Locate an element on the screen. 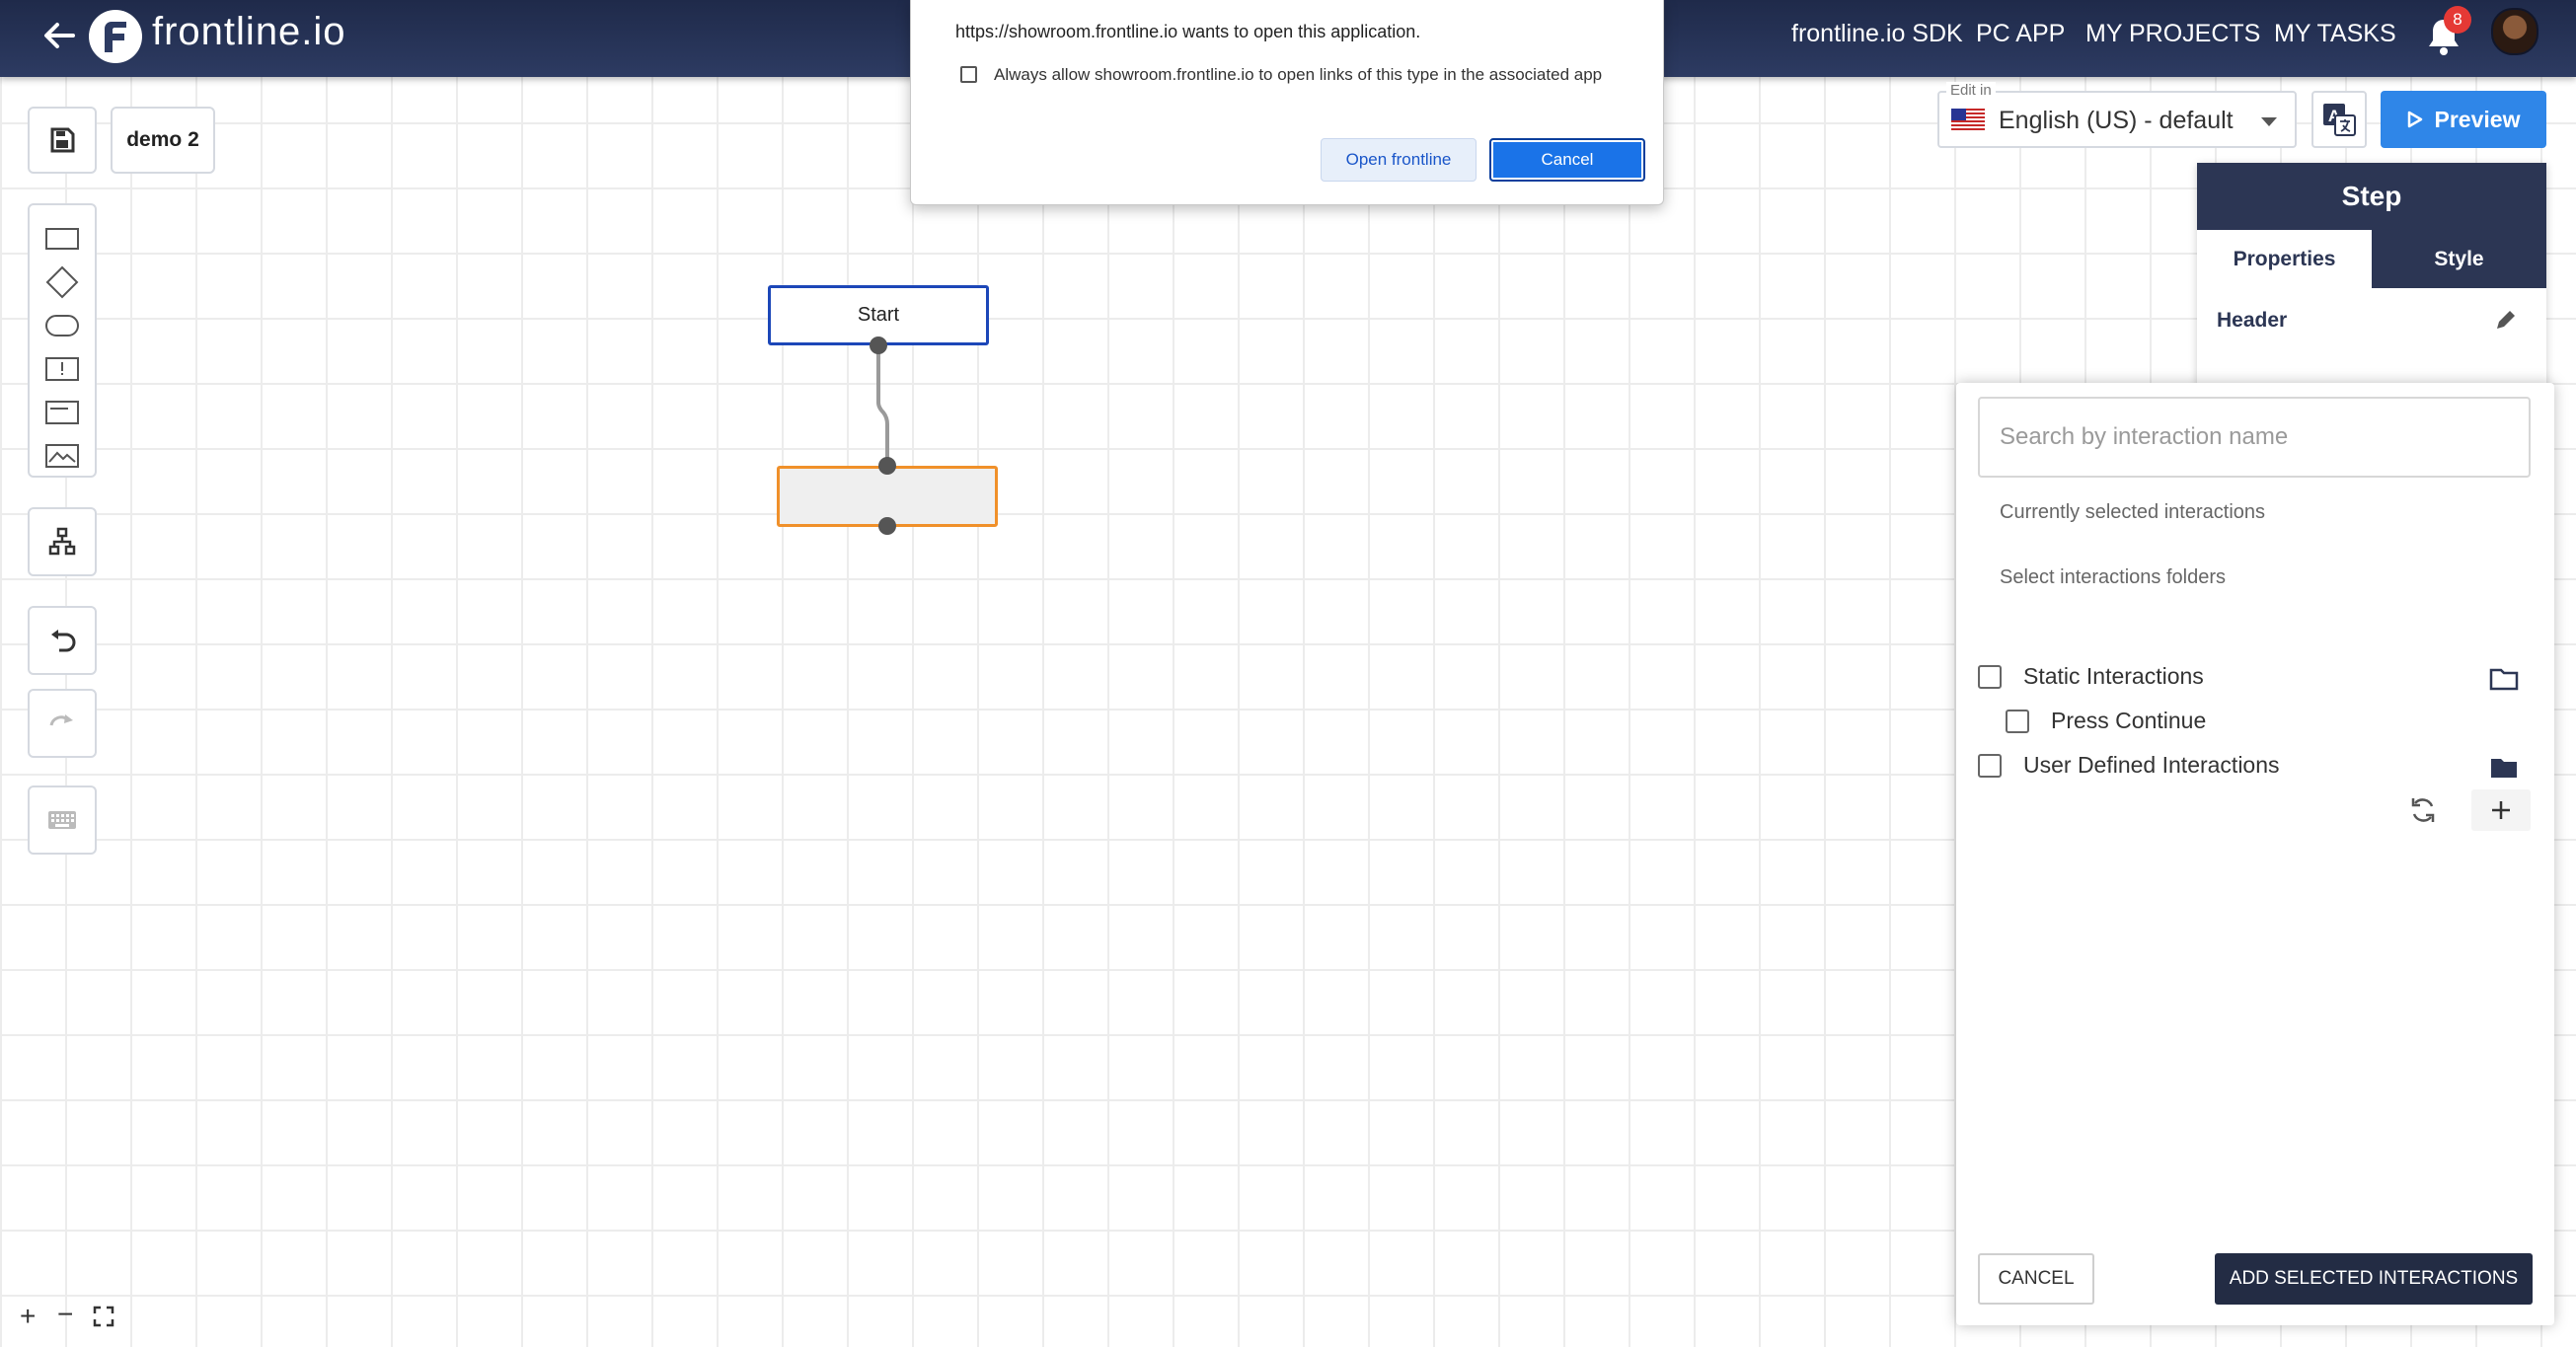 Image resolution: width=2576 pixels, height=1347 pixels. user-defined-interactions-checkbox is located at coordinates (1990, 765).